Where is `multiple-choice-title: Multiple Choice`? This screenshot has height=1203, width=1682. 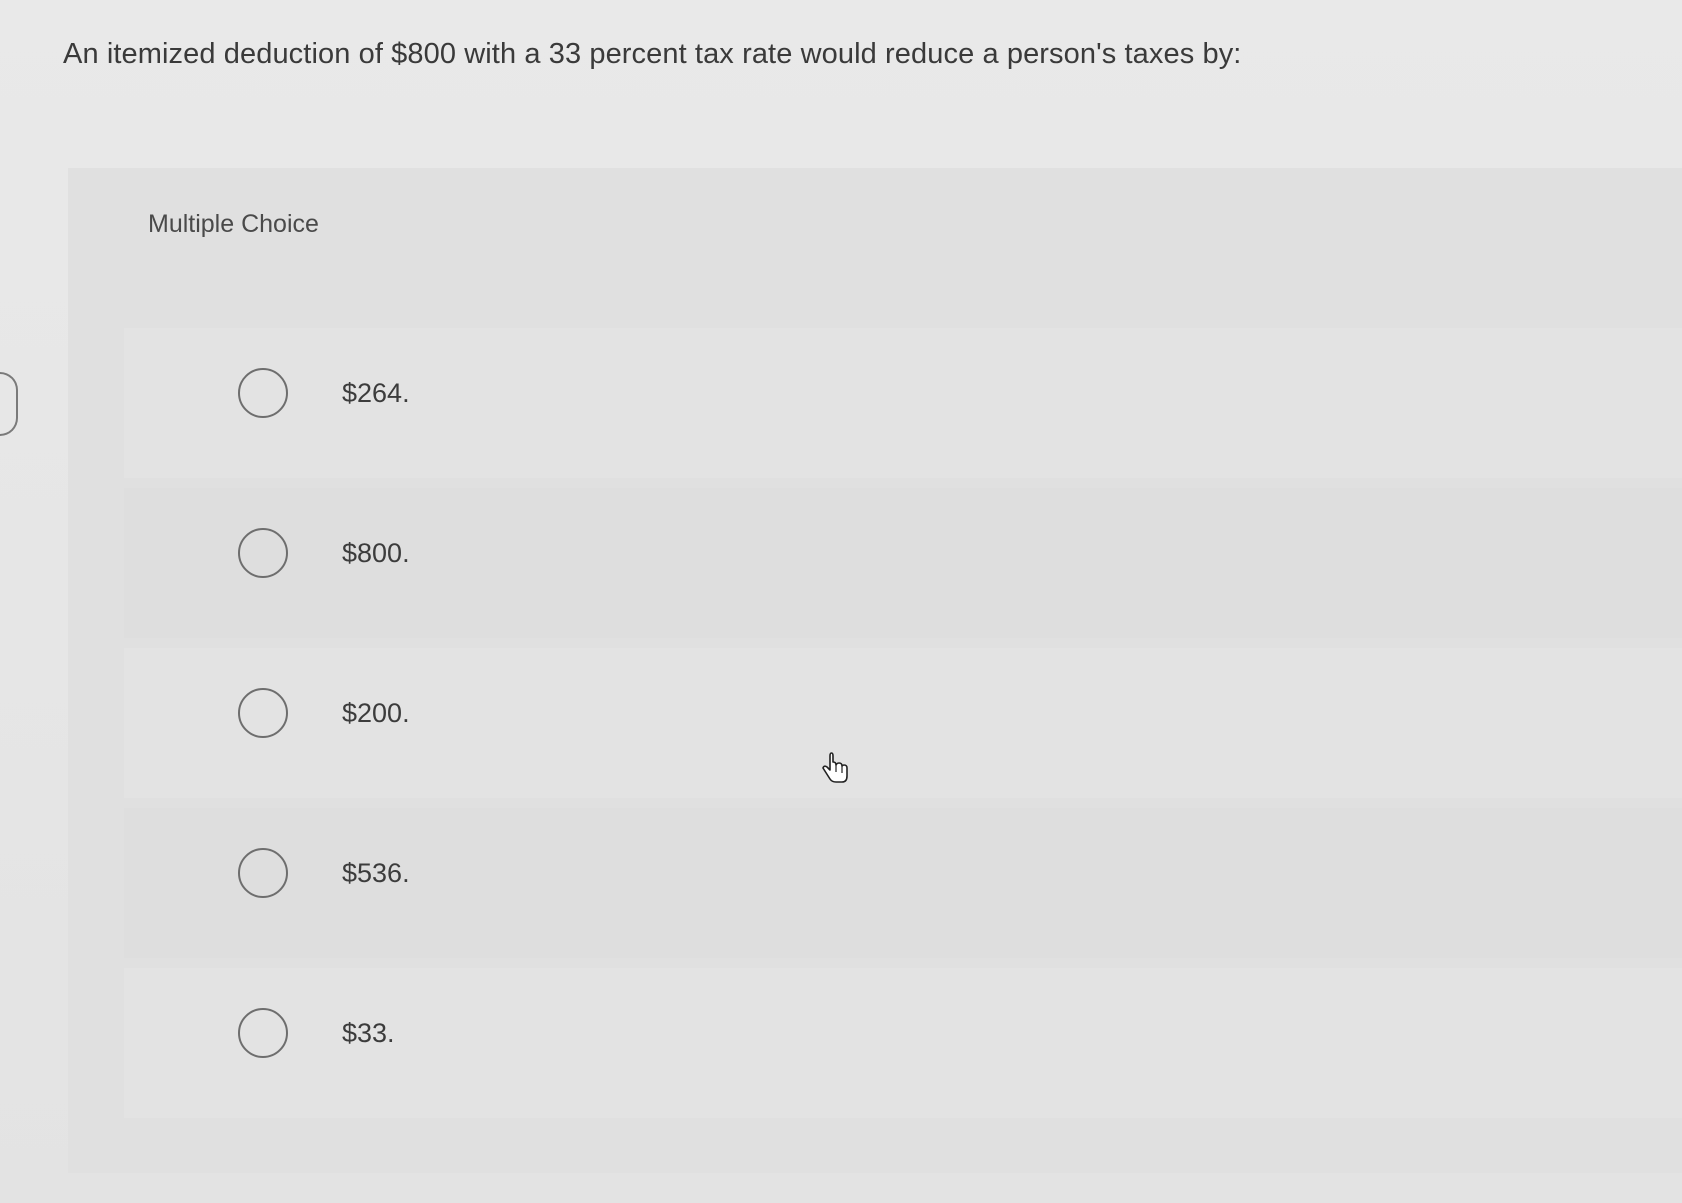 multiple-choice-title: Multiple Choice is located at coordinates (233, 224).